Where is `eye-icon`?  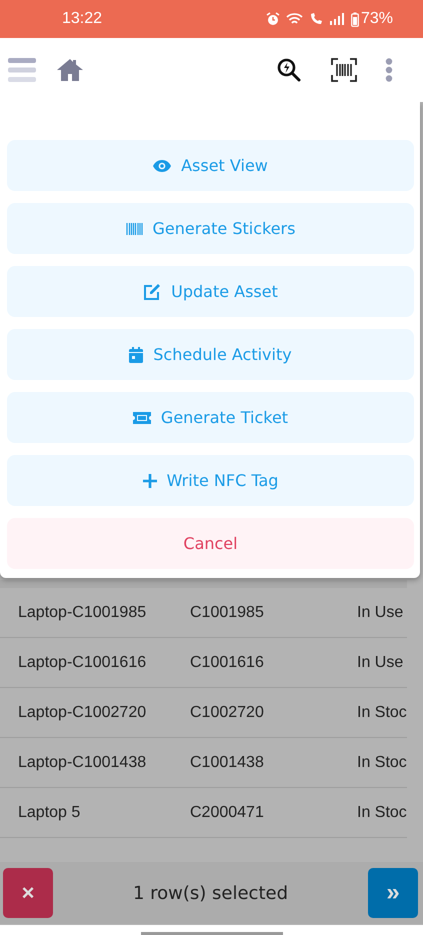 eye-icon is located at coordinates (162, 166).